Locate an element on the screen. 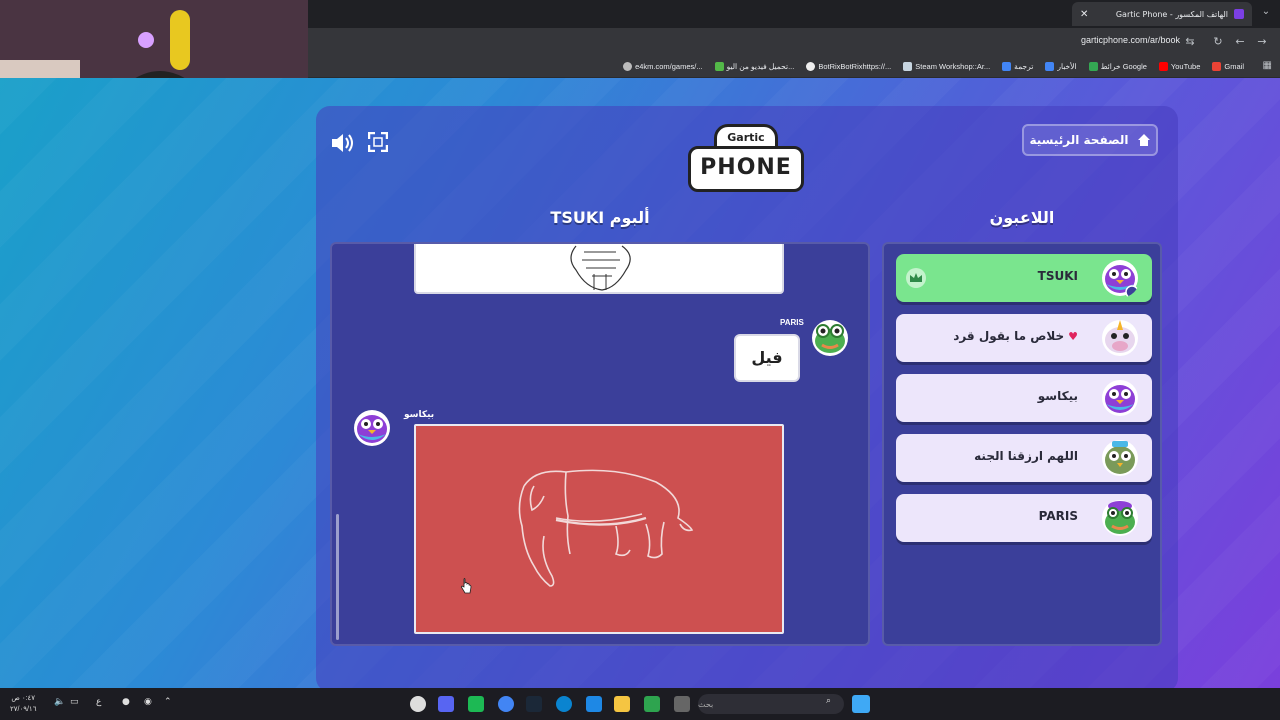  bookmark-translate: ترجمة is located at coordinates (1017, 66).